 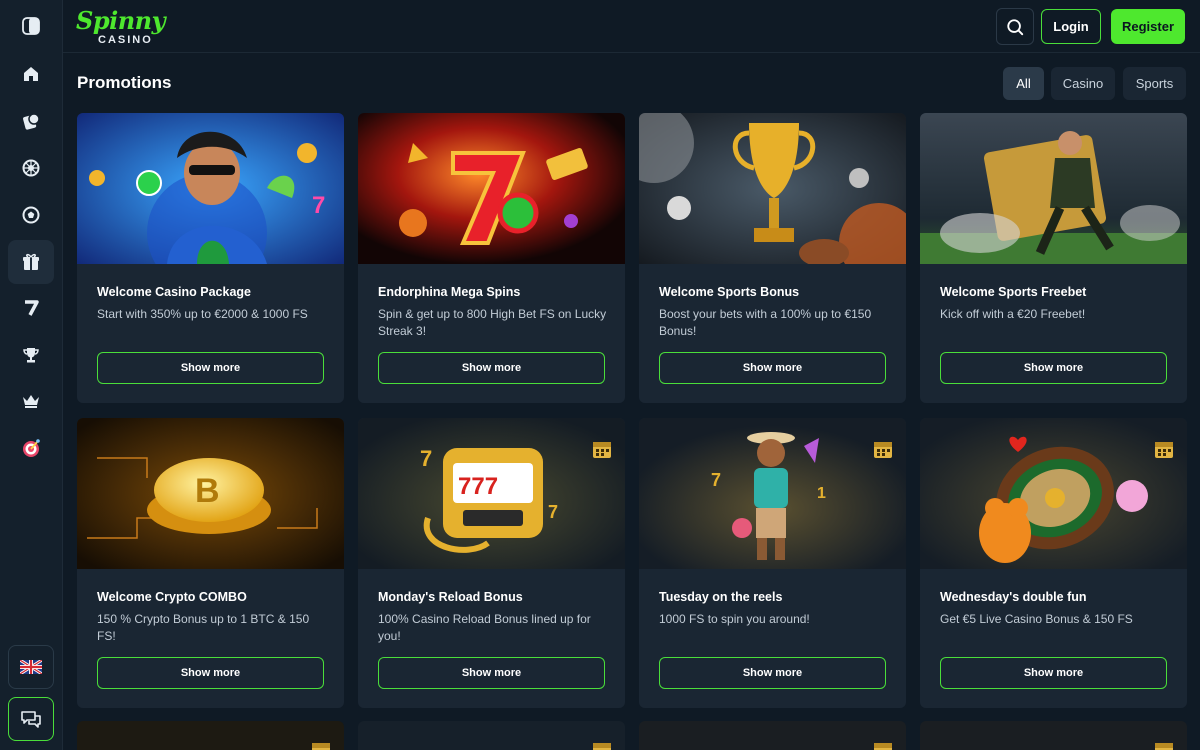 I want to click on logo: Spinny CASINO, so click(x=121, y=27).